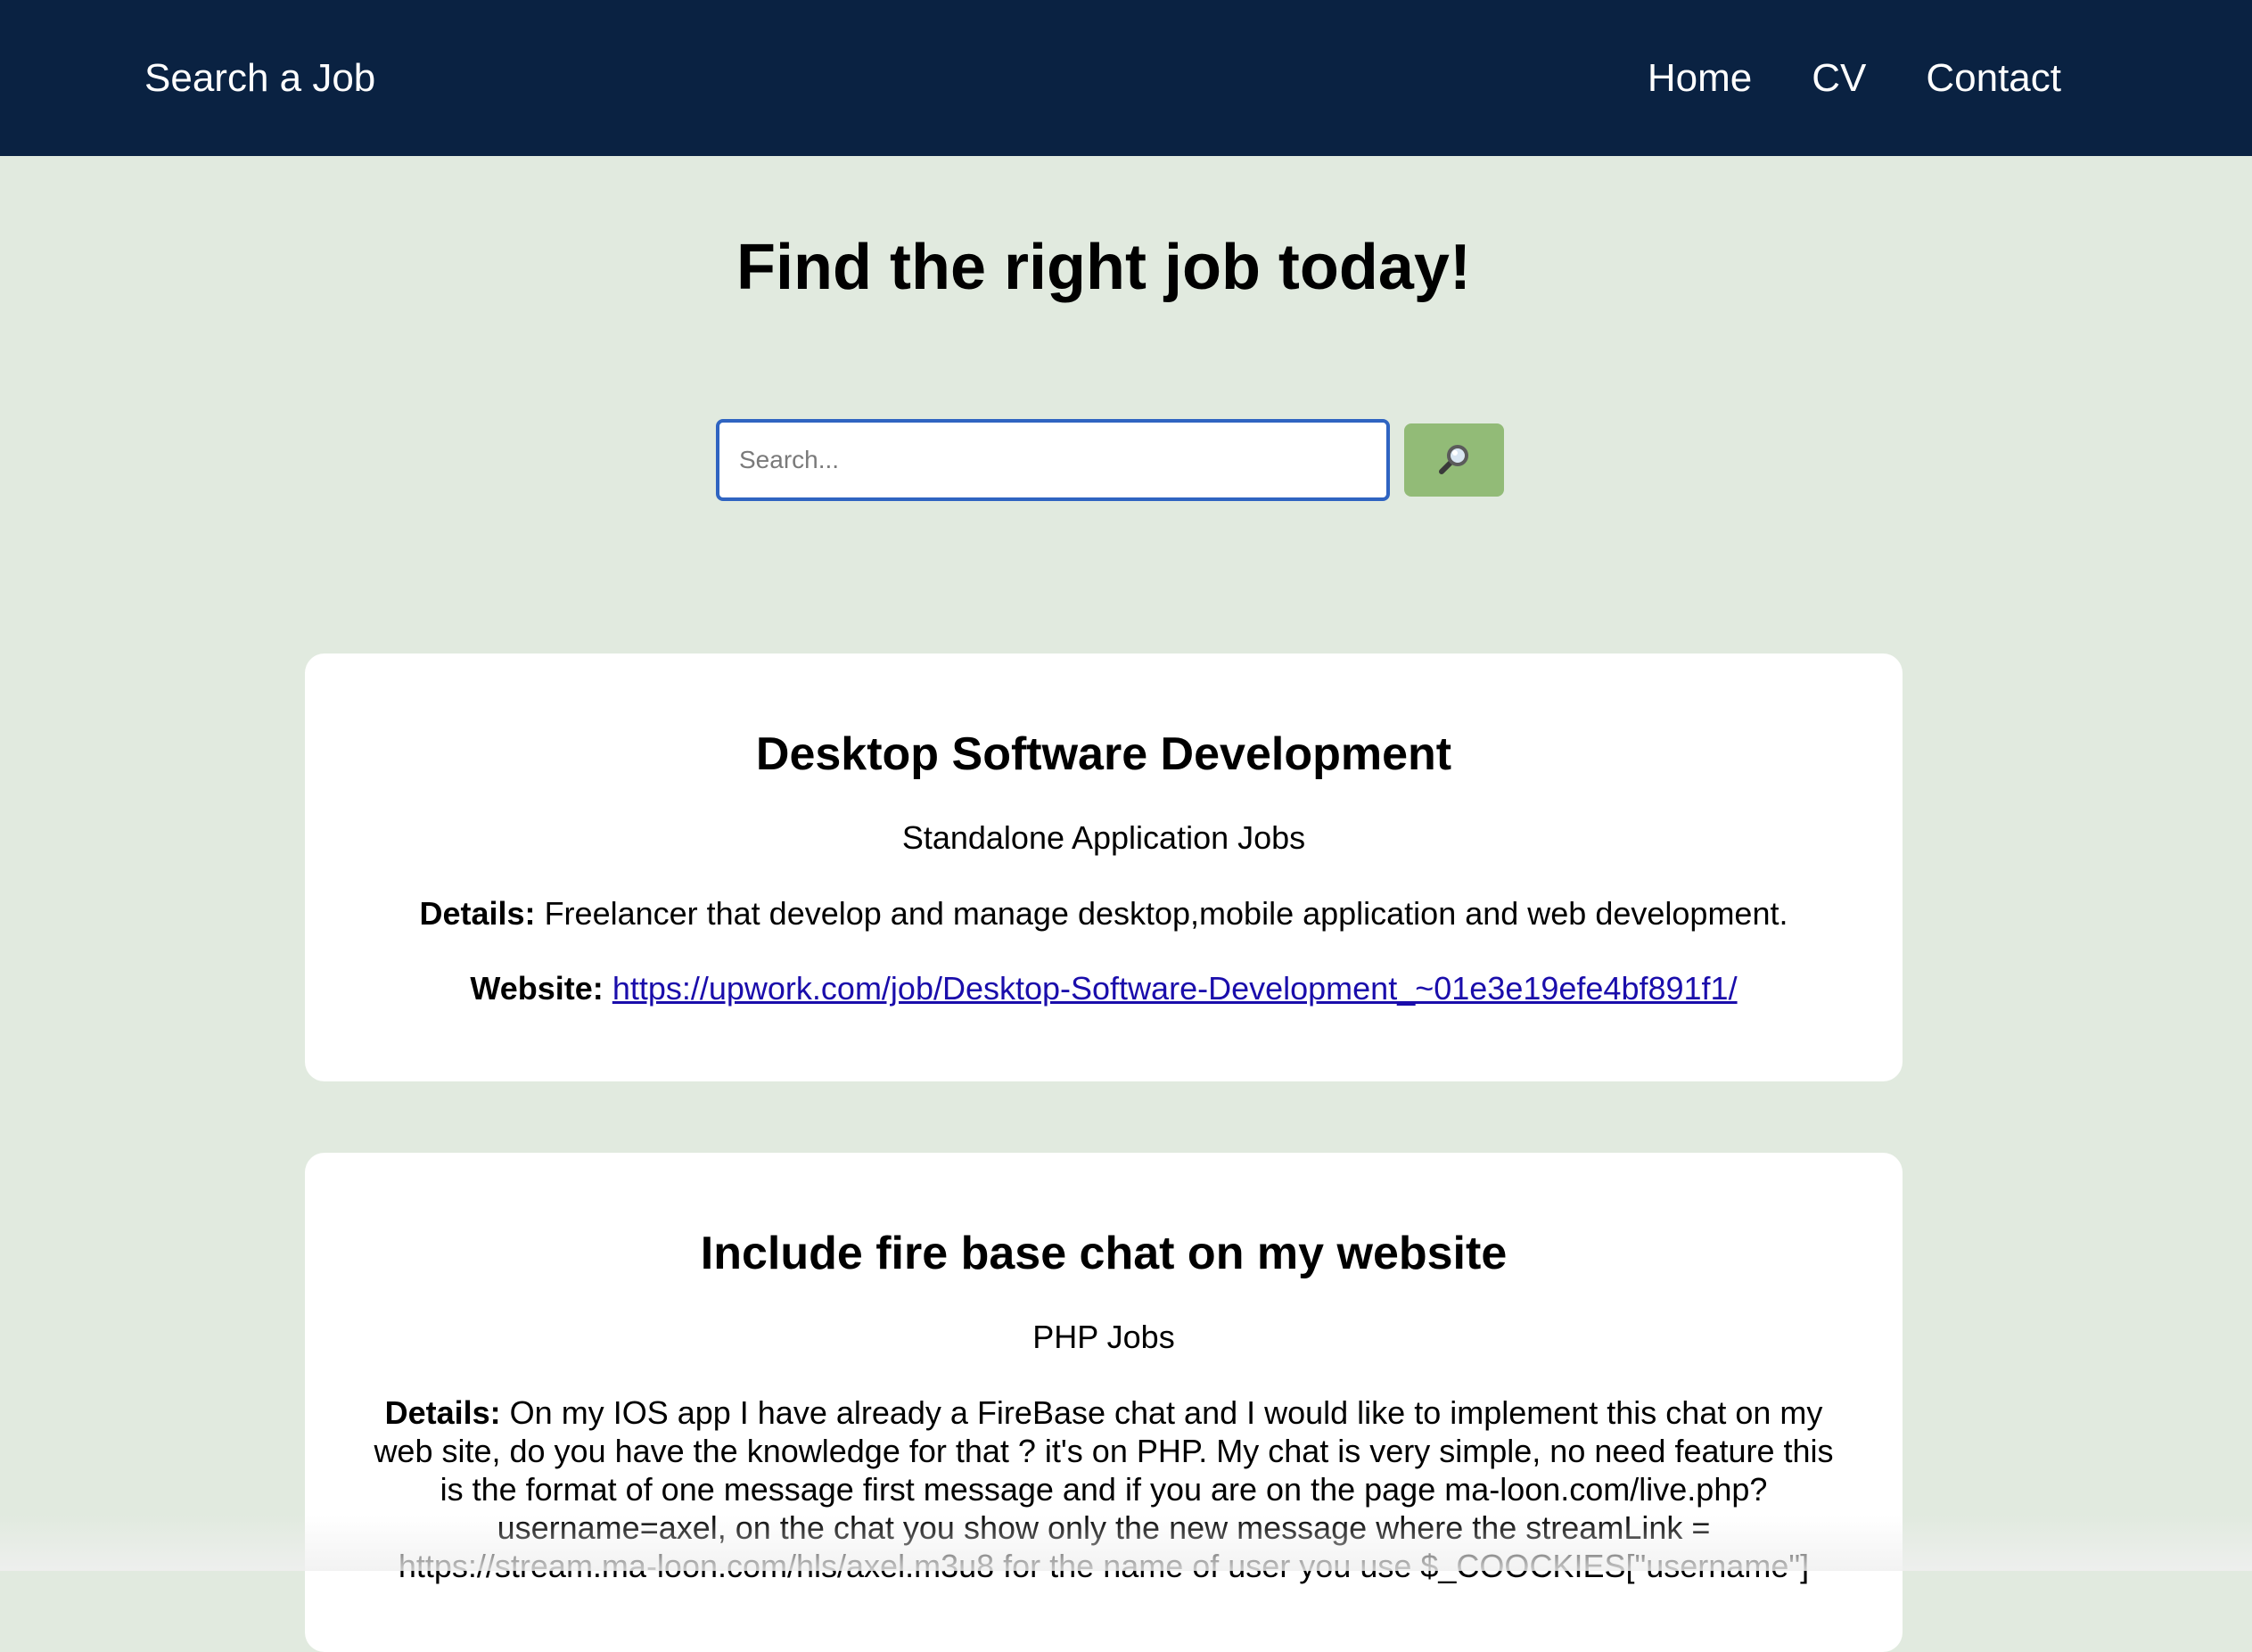 Image resolution: width=2252 pixels, height=1652 pixels. I want to click on search-input, so click(1053, 460).